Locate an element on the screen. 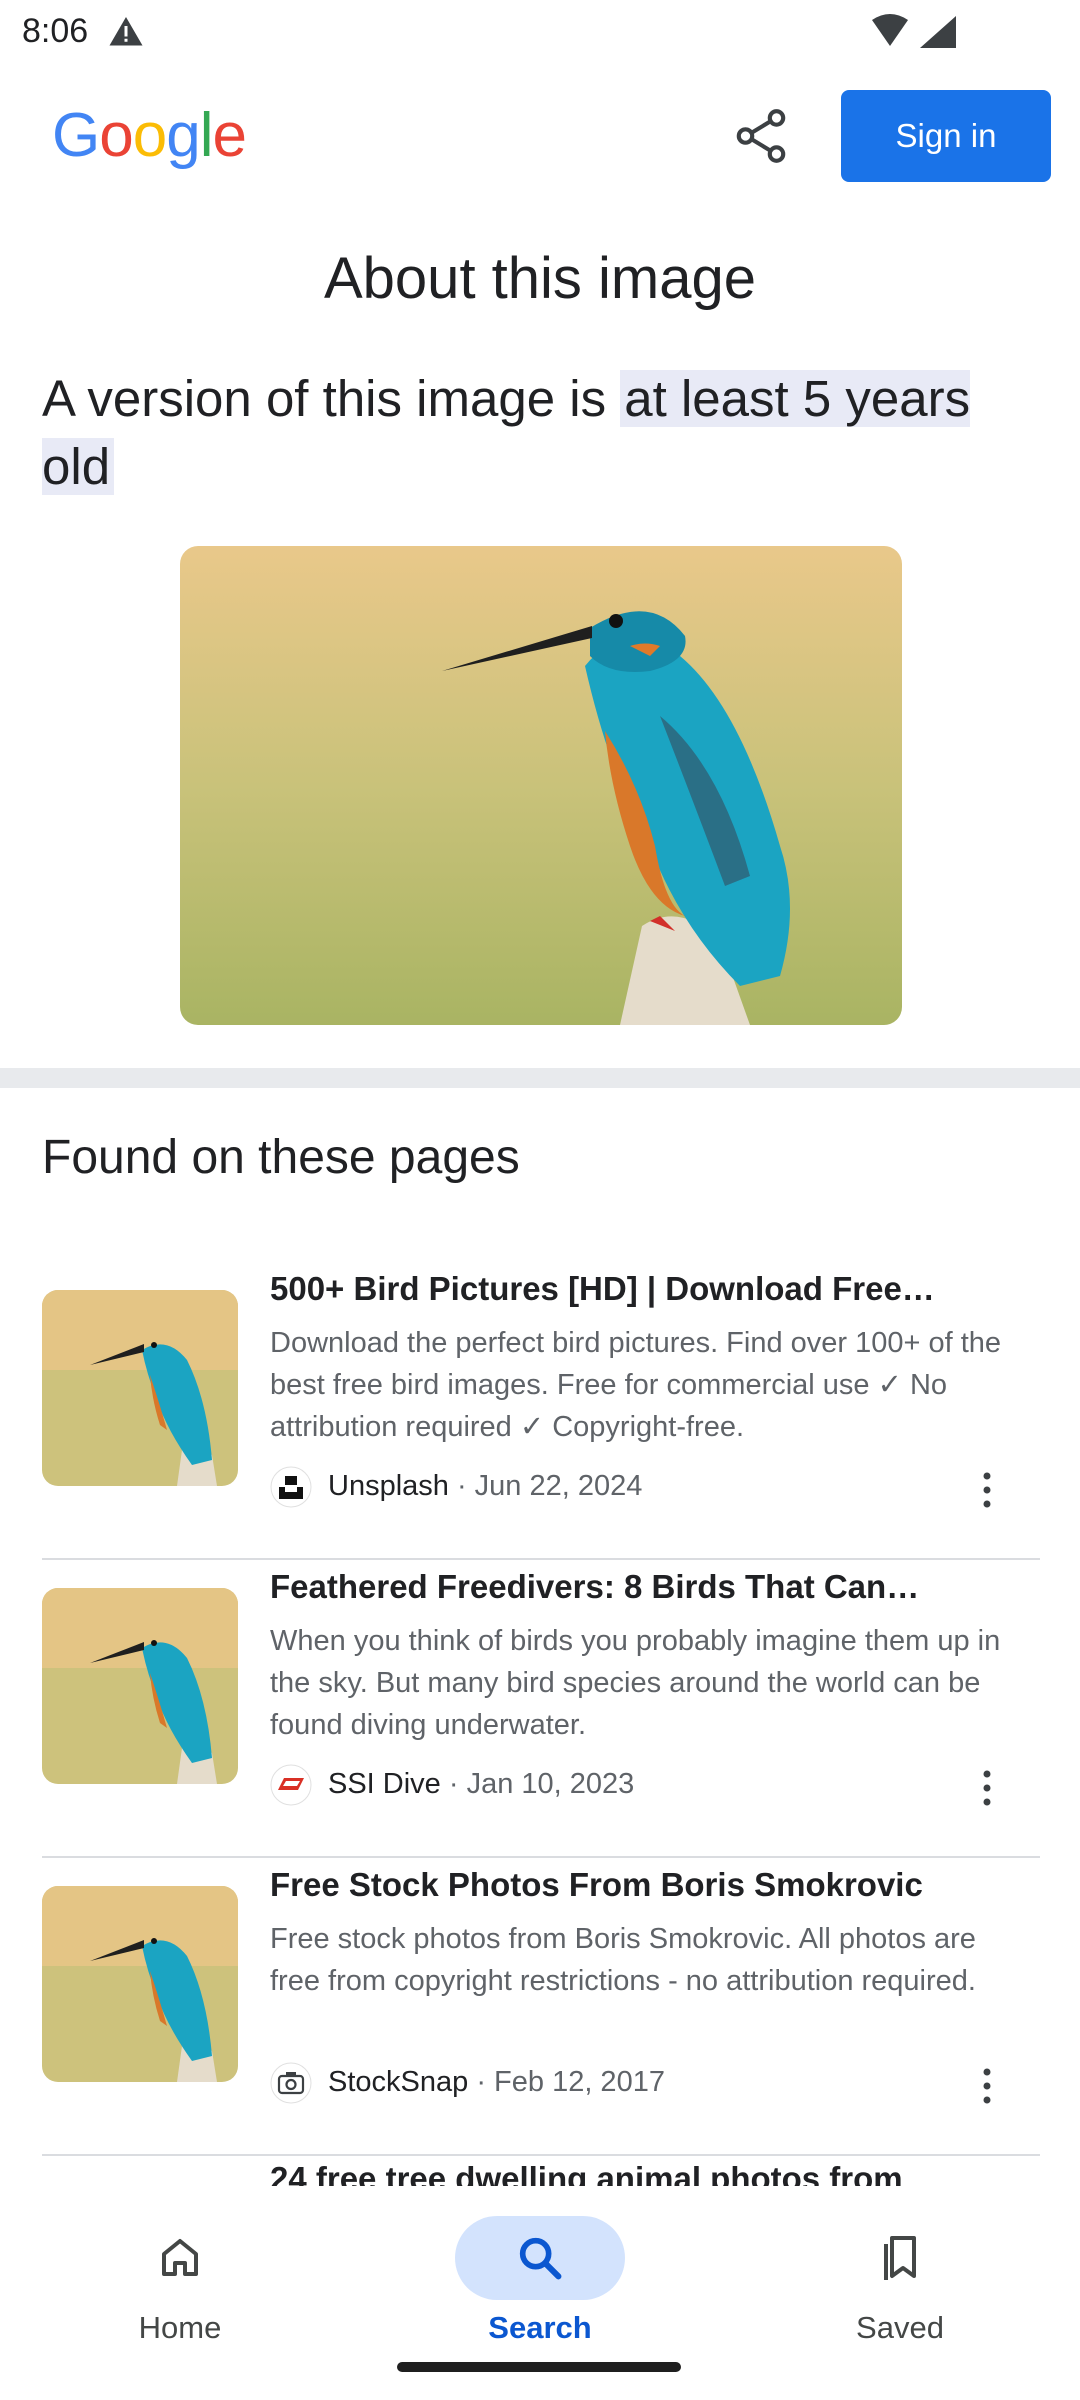 Image resolution: width=1080 pixels, height=2400 pixels. camera-icon is located at coordinates (291, 2083).